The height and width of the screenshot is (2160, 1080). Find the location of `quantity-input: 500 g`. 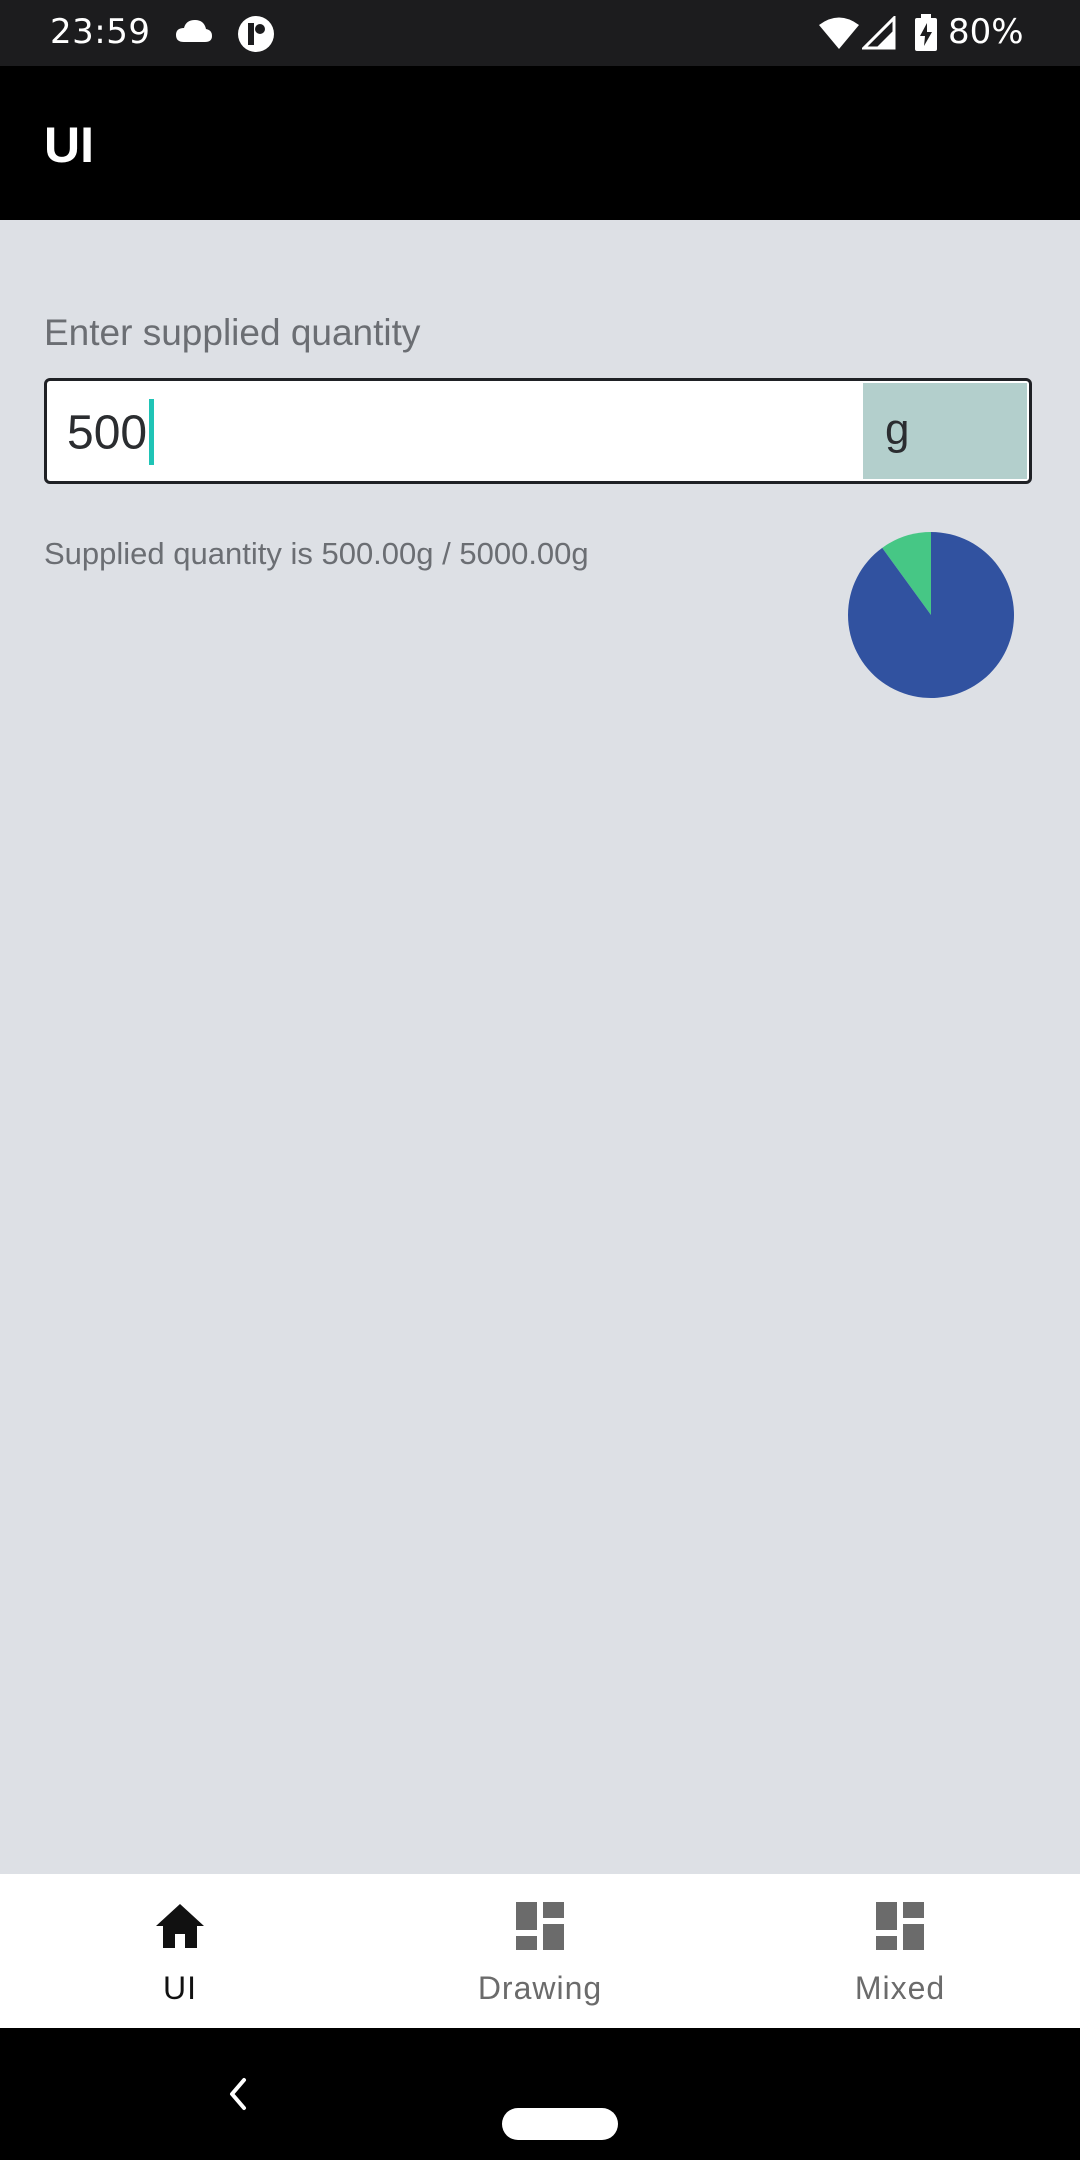

quantity-input: 500 g is located at coordinates (538, 431).